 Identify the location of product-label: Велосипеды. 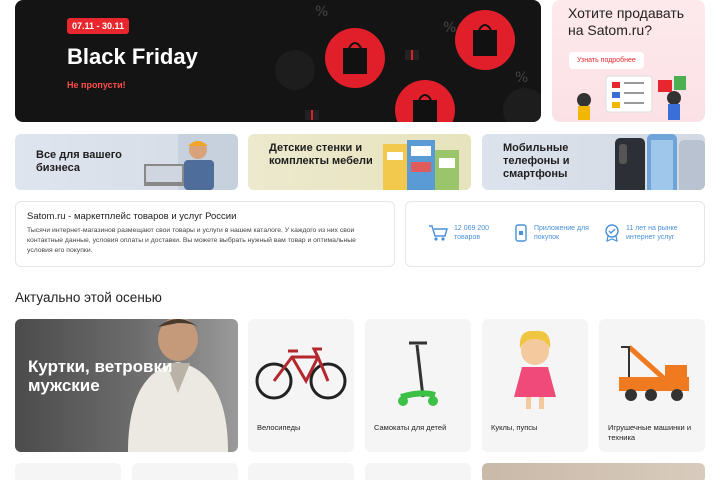
(279, 427).